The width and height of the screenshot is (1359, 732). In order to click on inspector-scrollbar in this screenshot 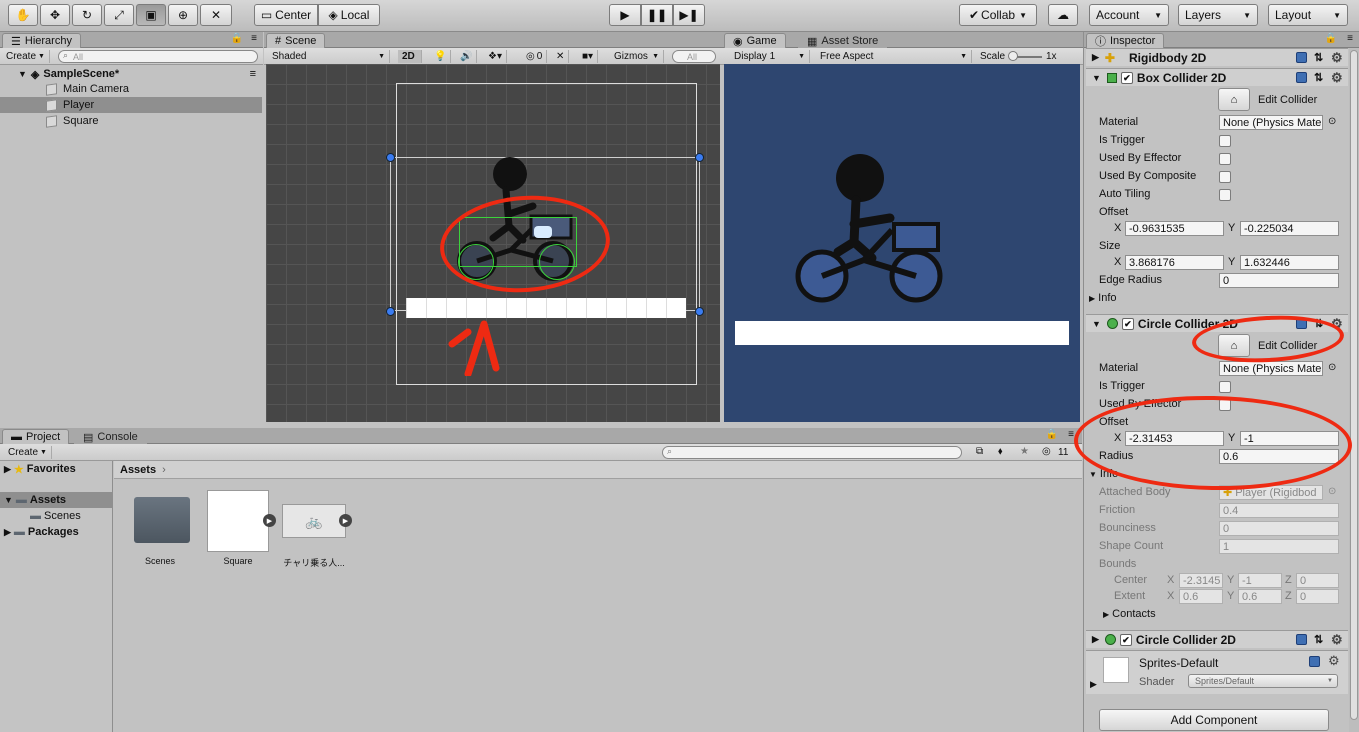, I will do `click(1354, 390)`.